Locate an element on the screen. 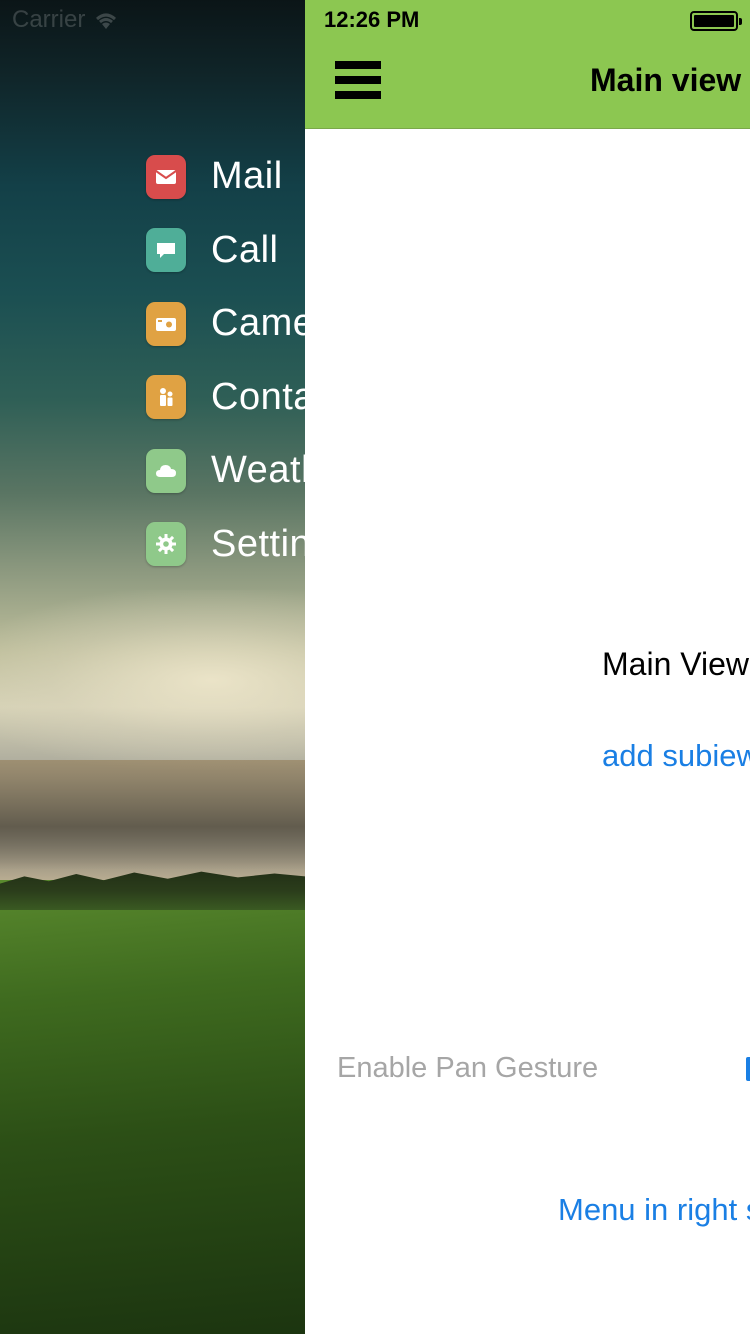 This screenshot has width=750, height=1334. page-title: Main view is located at coordinates (666, 80).